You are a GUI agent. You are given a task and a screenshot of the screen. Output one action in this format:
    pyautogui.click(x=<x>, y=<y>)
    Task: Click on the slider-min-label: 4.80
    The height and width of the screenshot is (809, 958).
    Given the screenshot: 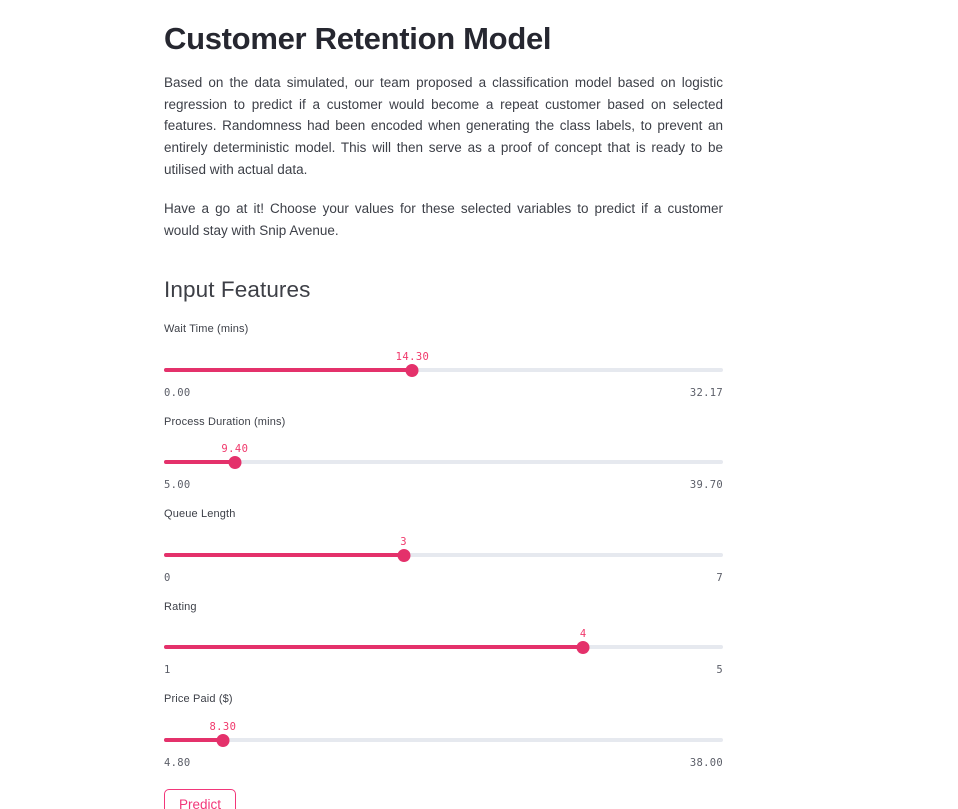 What is the action you would take?
    pyautogui.click(x=177, y=762)
    